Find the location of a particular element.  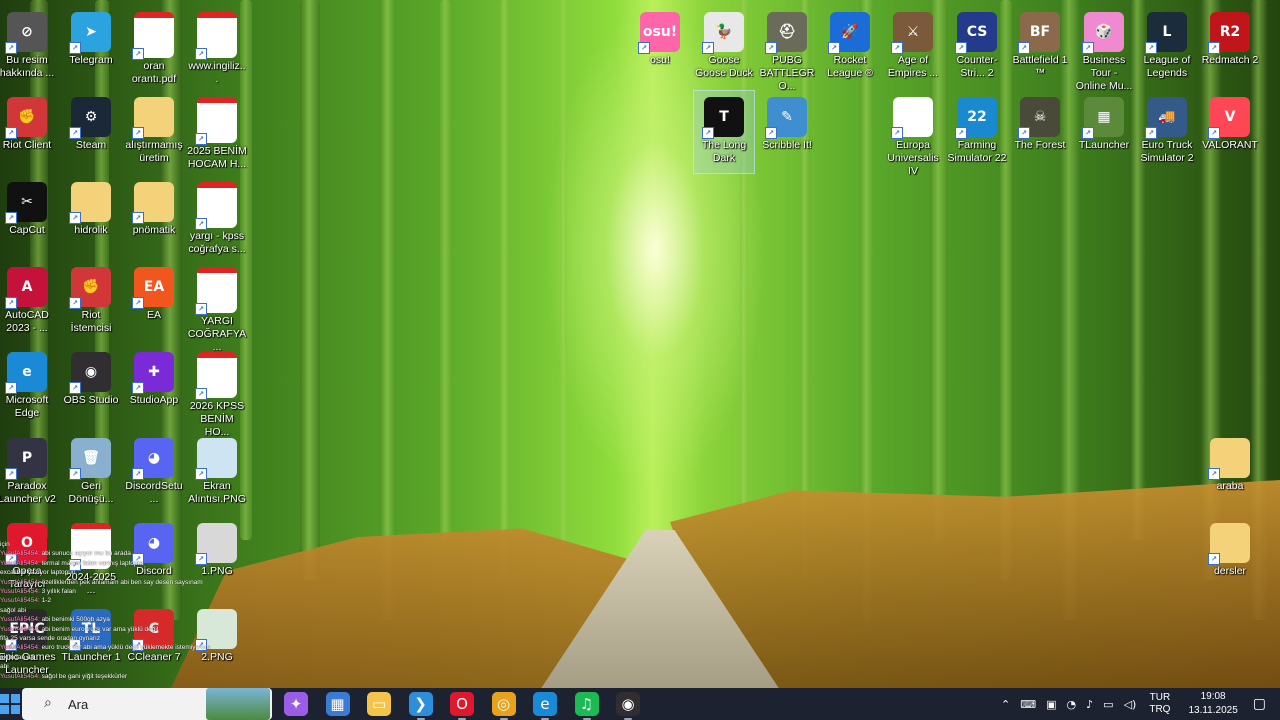

search-icon: ⌕ is located at coordinates (48, 703).